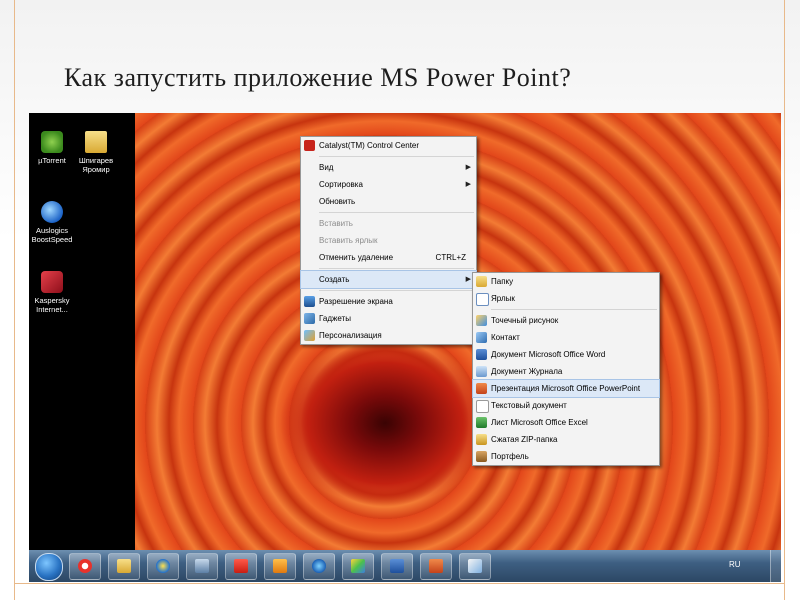  I want to click on submenu-item-text: Текстовый документ, so click(566, 405).